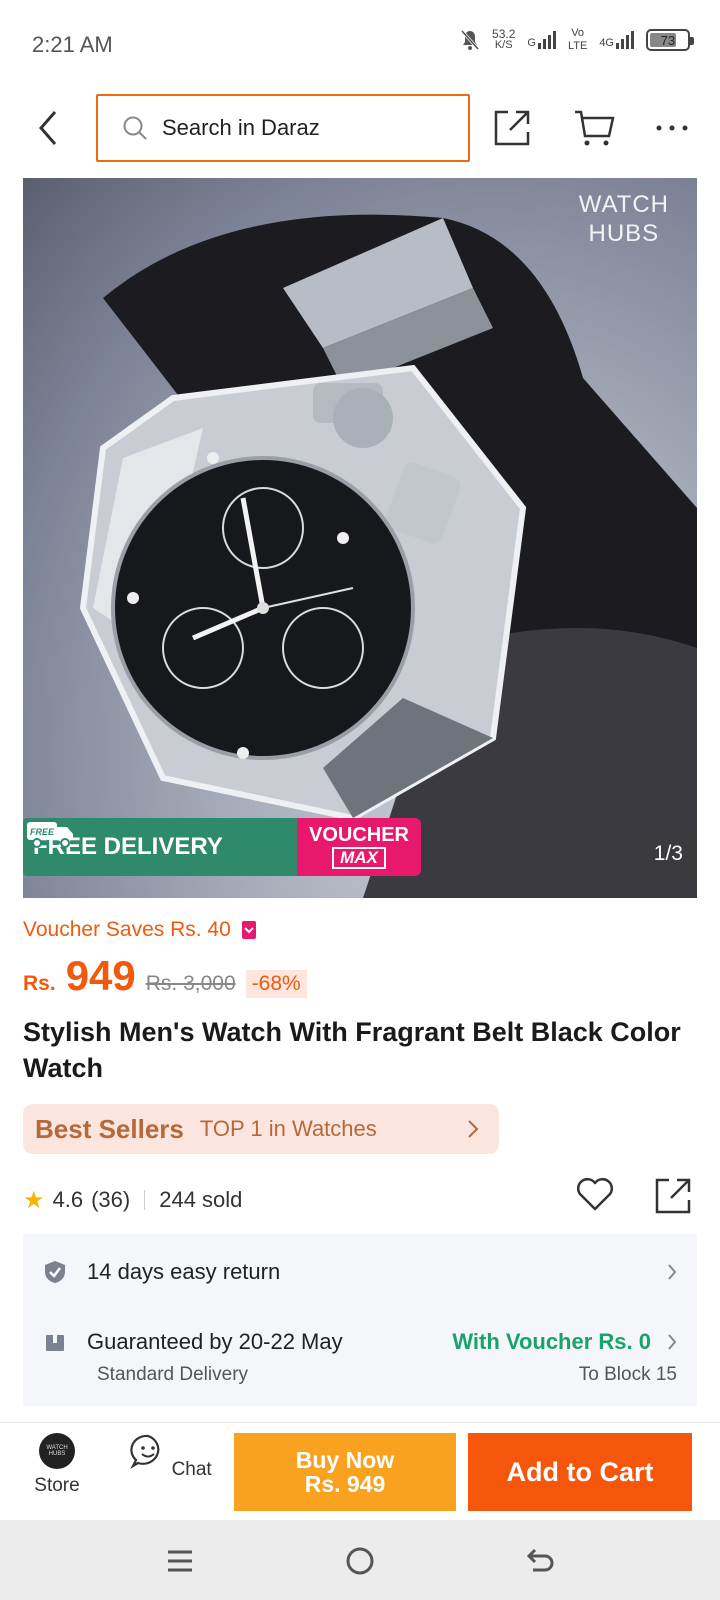 The image size is (720, 1600). What do you see at coordinates (634, 1196) in the screenshot?
I see `rating-actions` at bounding box center [634, 1196].